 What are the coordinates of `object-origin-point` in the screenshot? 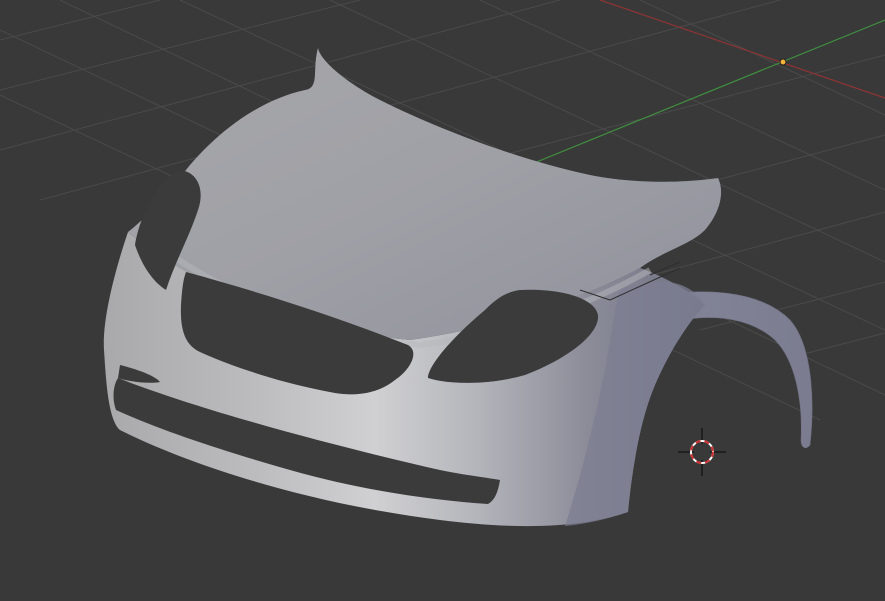 It's located at (783, 62).